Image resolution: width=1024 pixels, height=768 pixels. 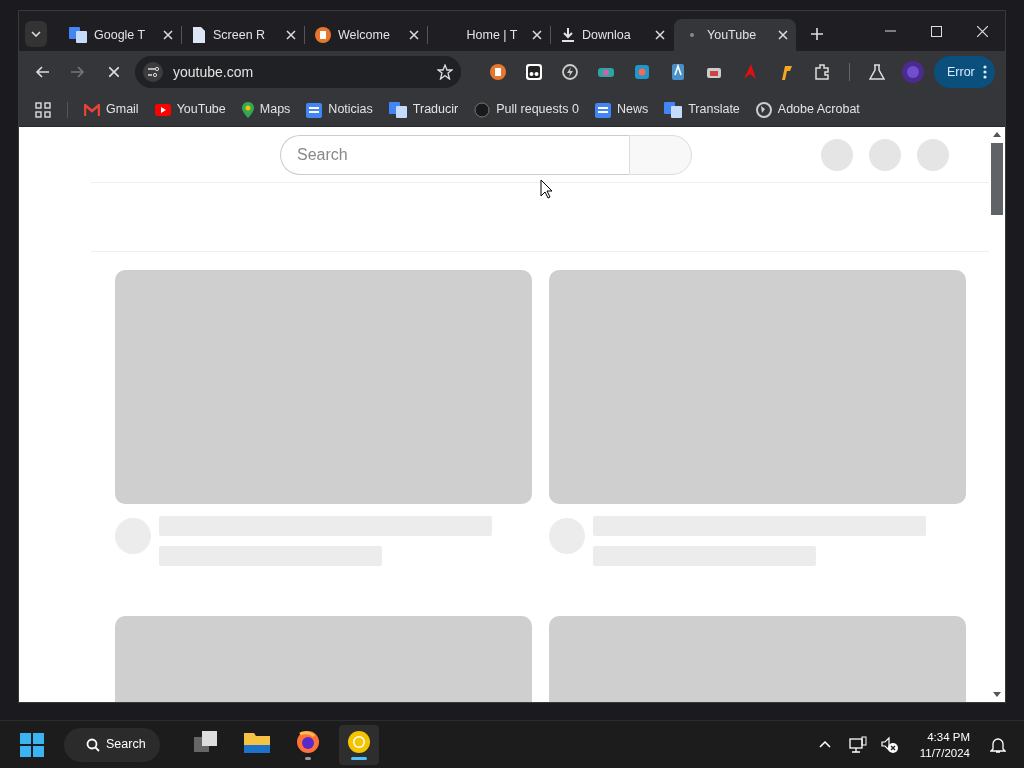 I want to click on browser-tab: YouTube, so click(x=735, y=35).